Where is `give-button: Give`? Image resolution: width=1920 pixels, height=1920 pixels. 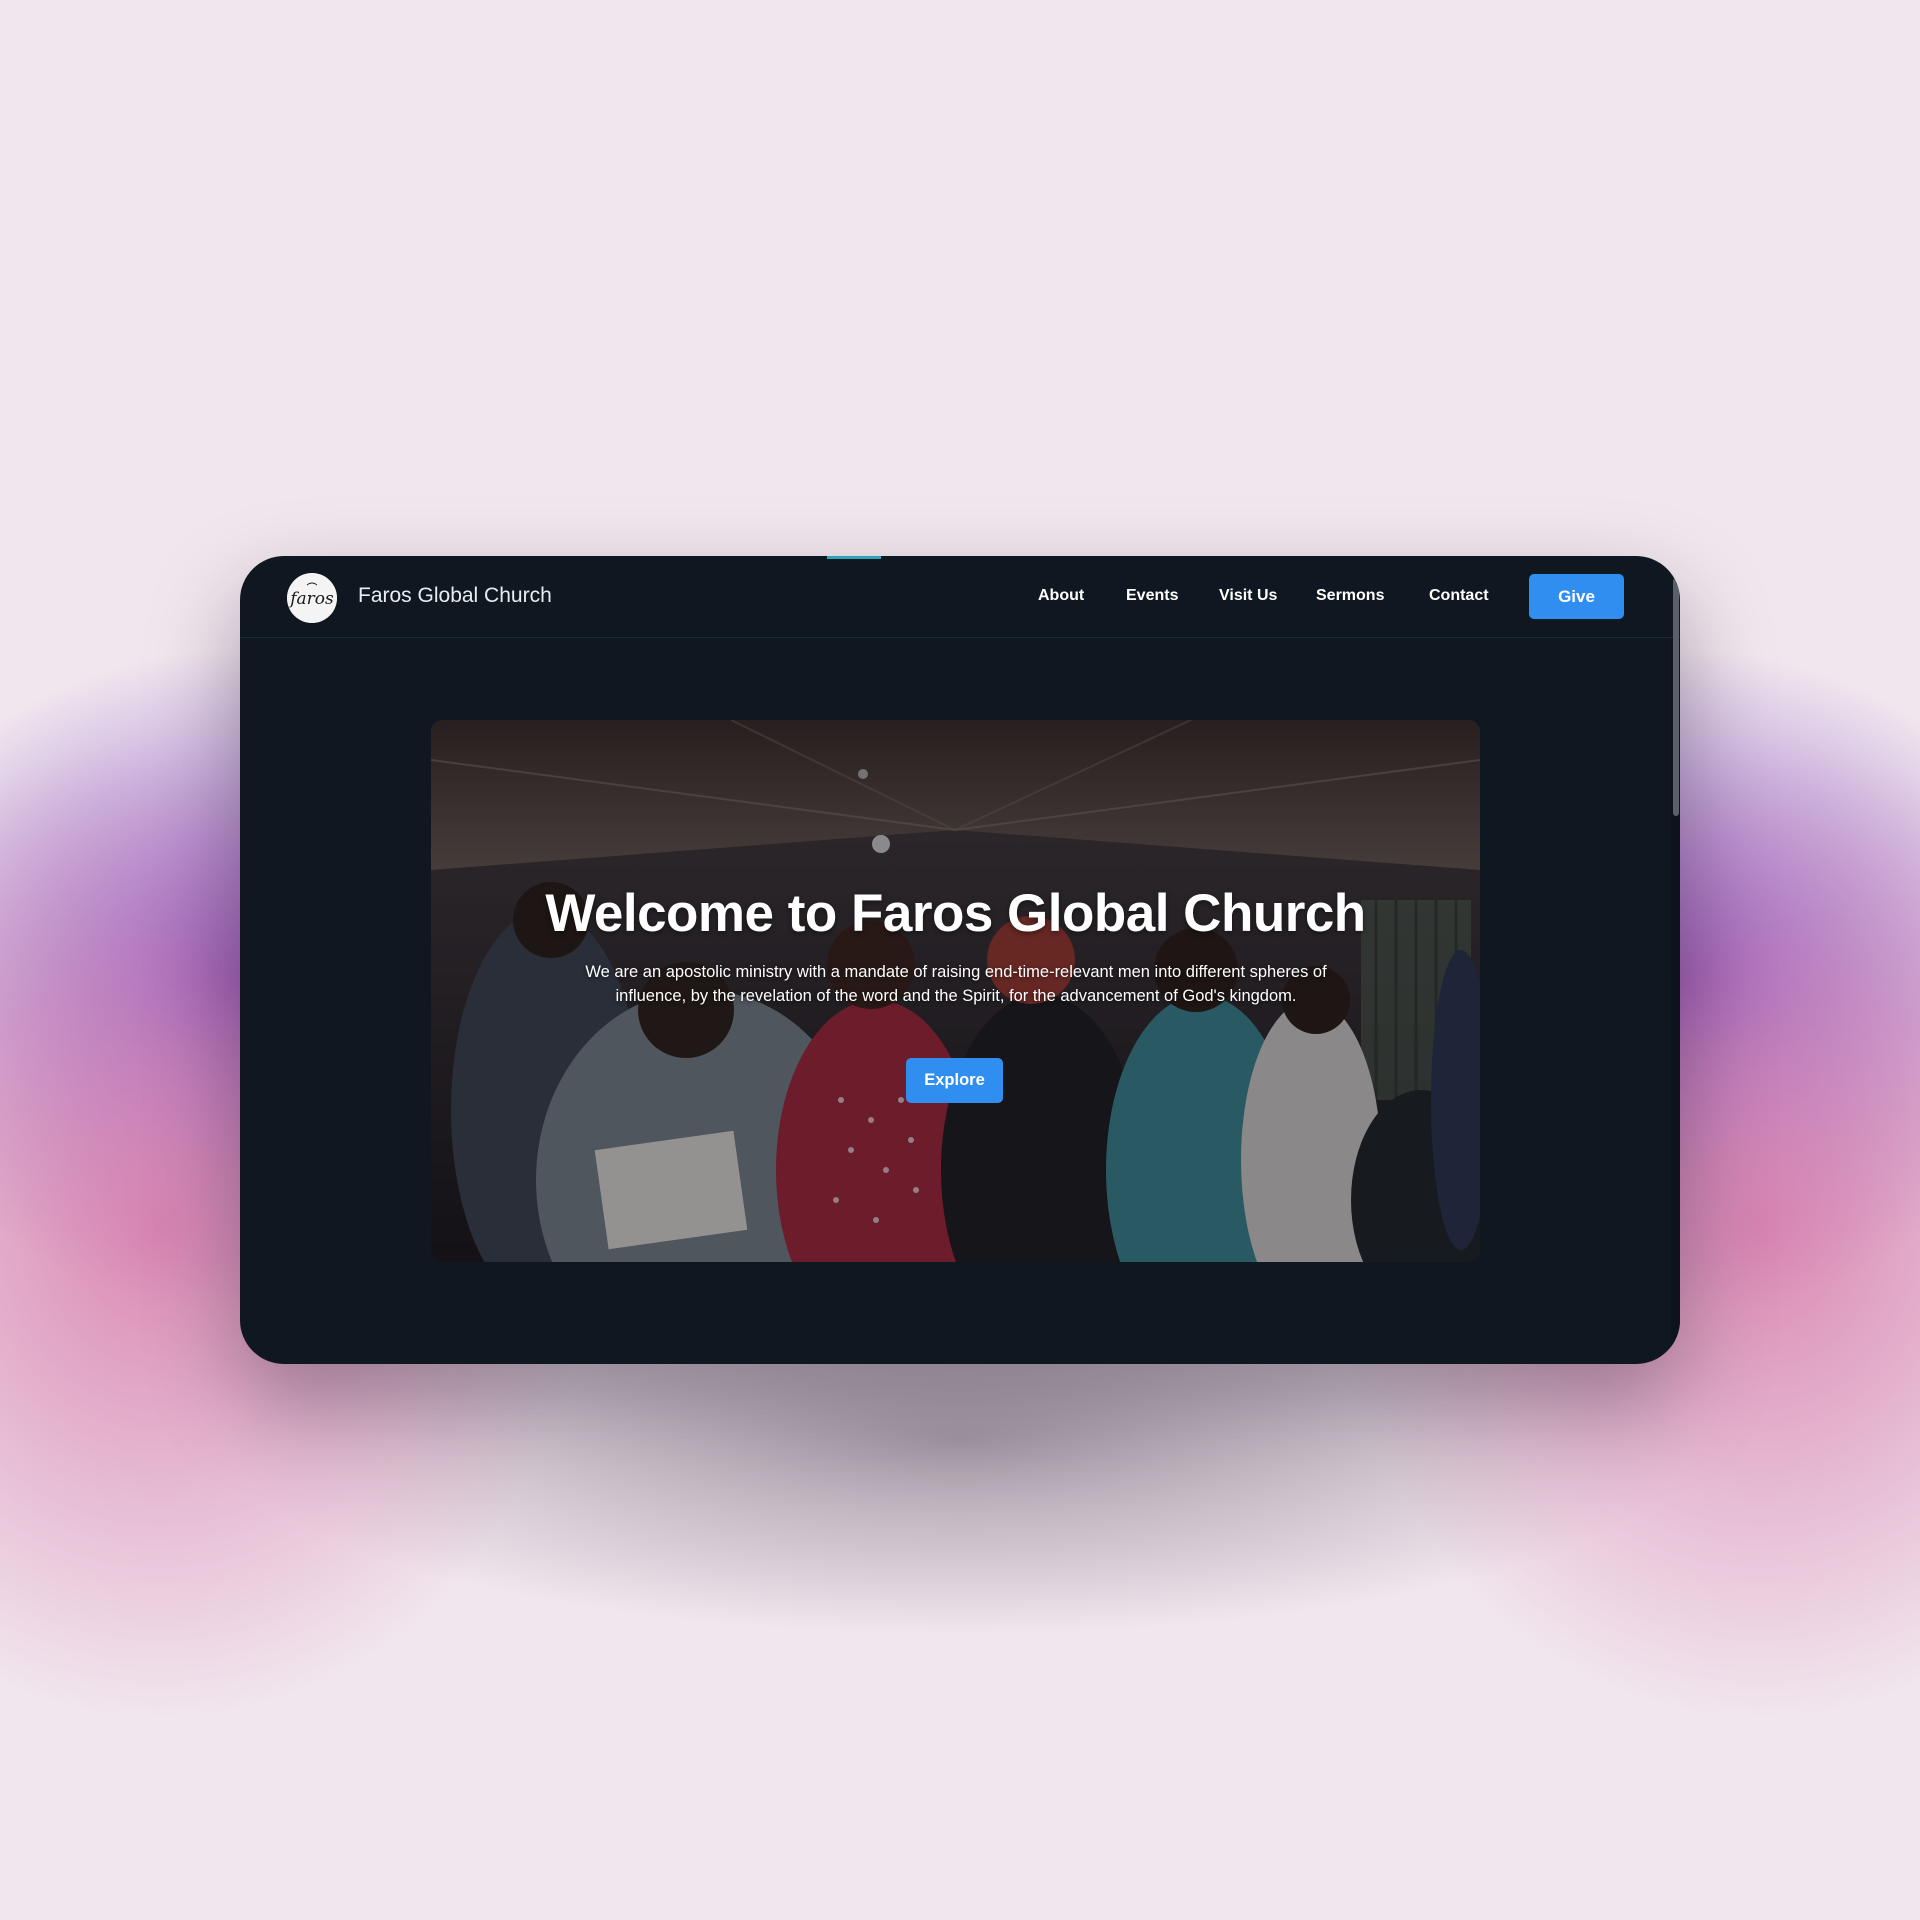
give-button: Give is located at coordinates (1576, 596).